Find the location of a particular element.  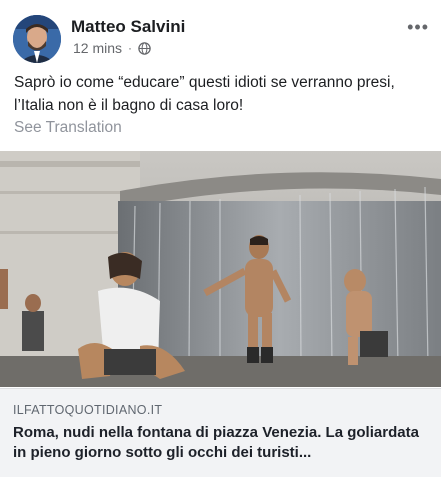

globe-icon is located at coordinates (144, 48).